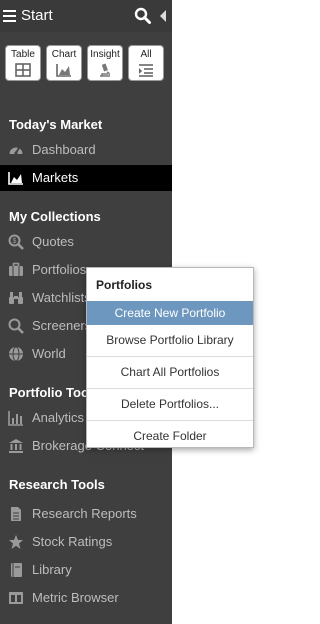  What do you see at coordinates (52, 569) in the screenshot?
I see `sidebar-item-label: Library` at bounding box center [52, 569].